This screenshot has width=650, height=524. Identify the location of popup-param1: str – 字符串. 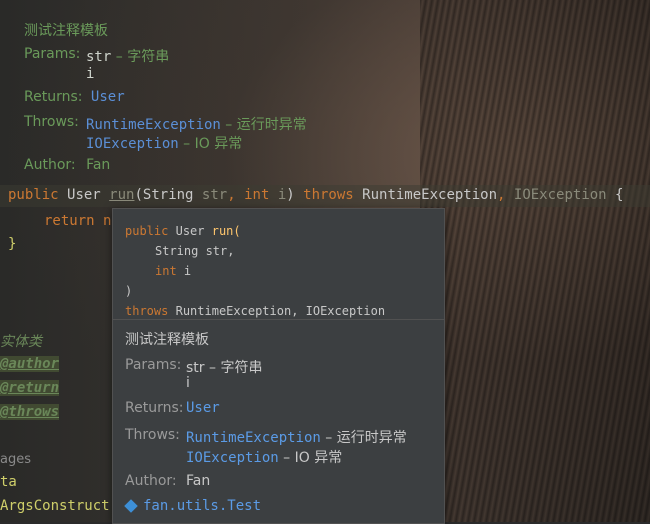
(224, 368).